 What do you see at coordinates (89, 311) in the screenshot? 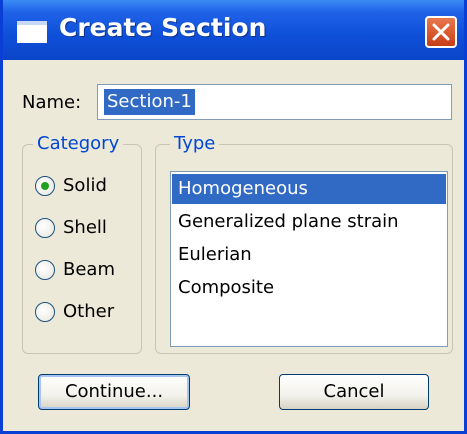
I see `category-option-label: Other` at bounding box center [89, 311].